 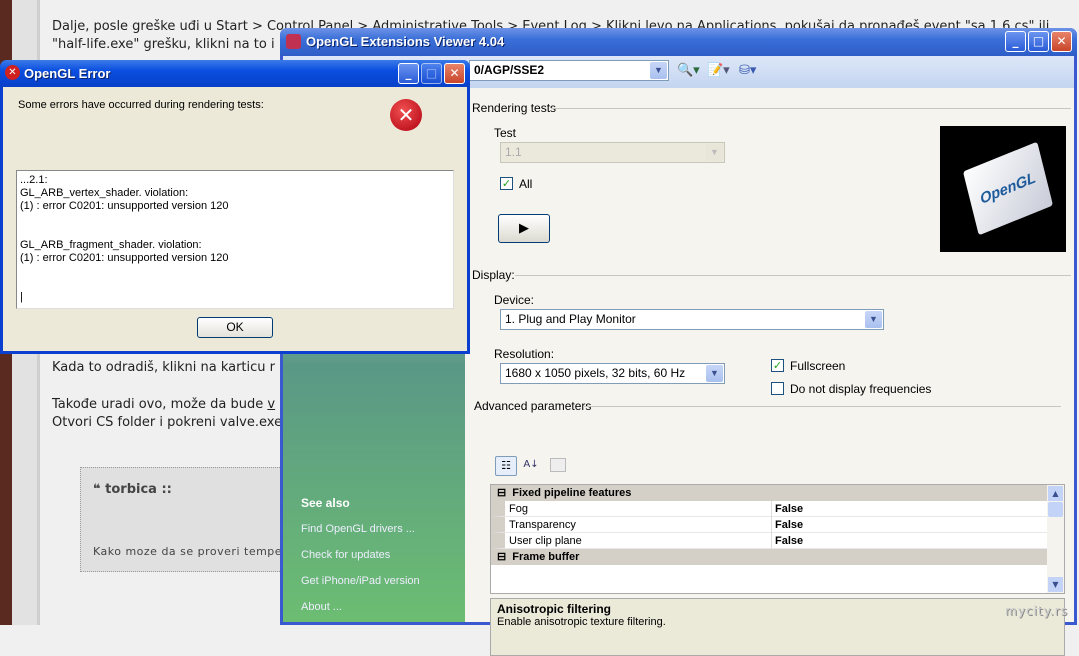 What do you see at coordinates (360, 581) in the screenshot?
I see `link-iphone-version: Get iPhone/iPad version` at bounding box center [360, 581].